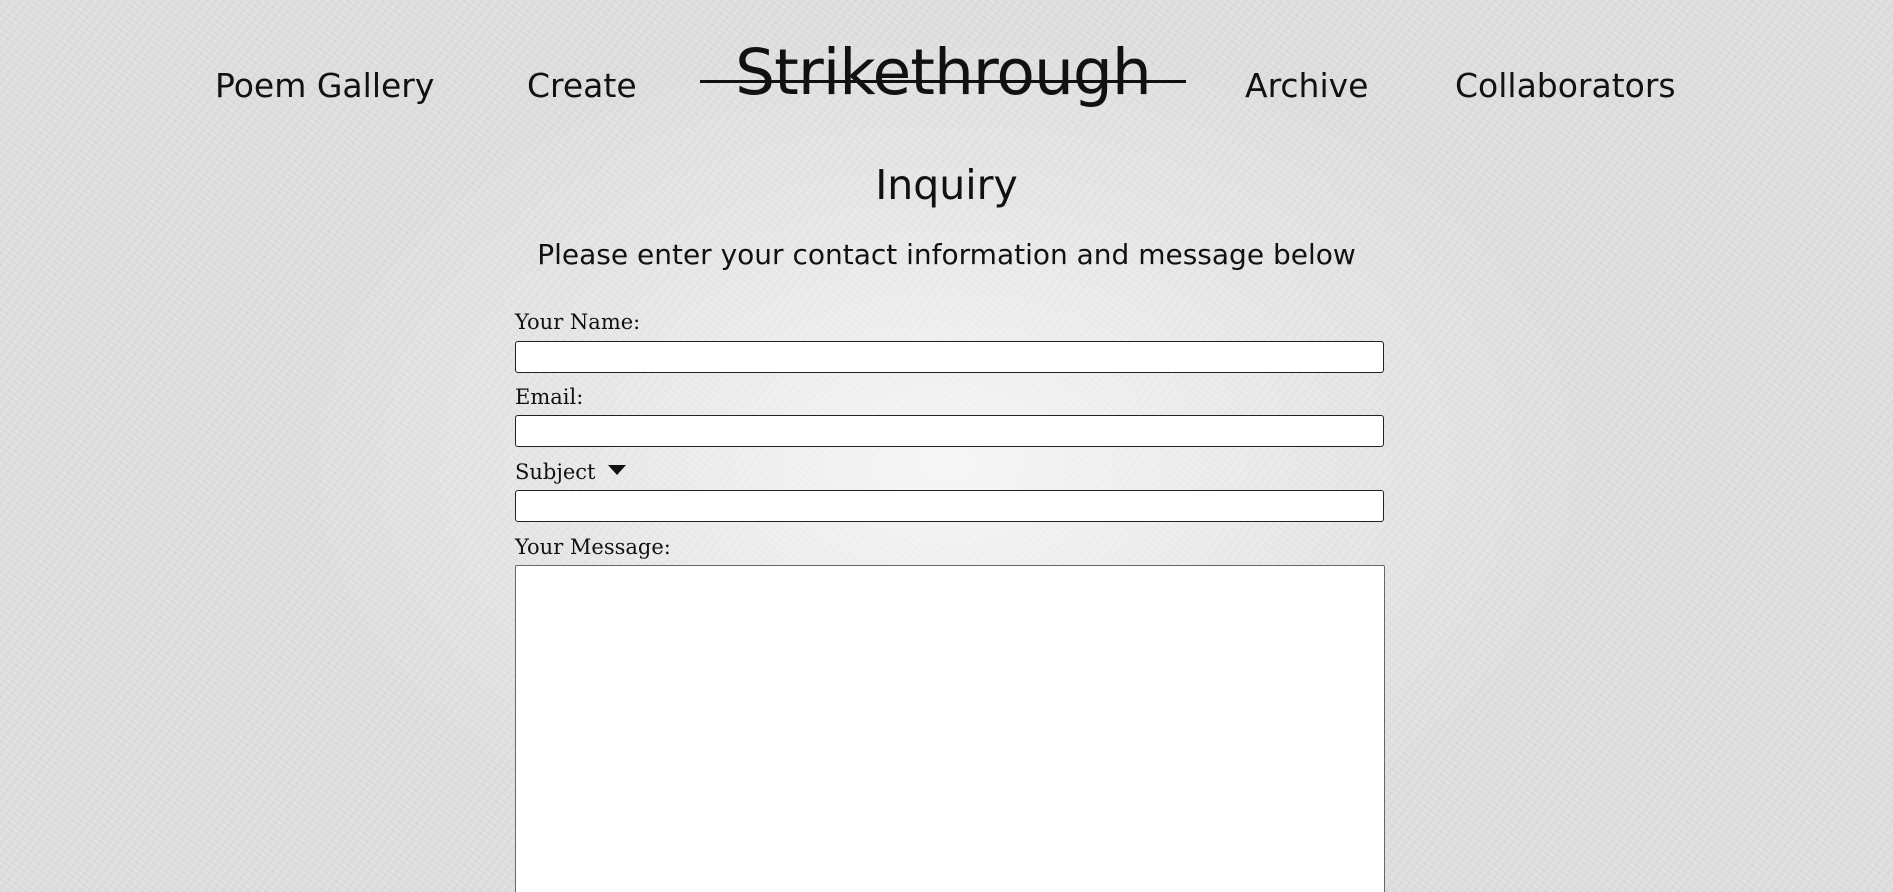 The width and height of the screenshot is (1893, 892). I want to click on nav-link-archive: Archive, so click(1306, 86).